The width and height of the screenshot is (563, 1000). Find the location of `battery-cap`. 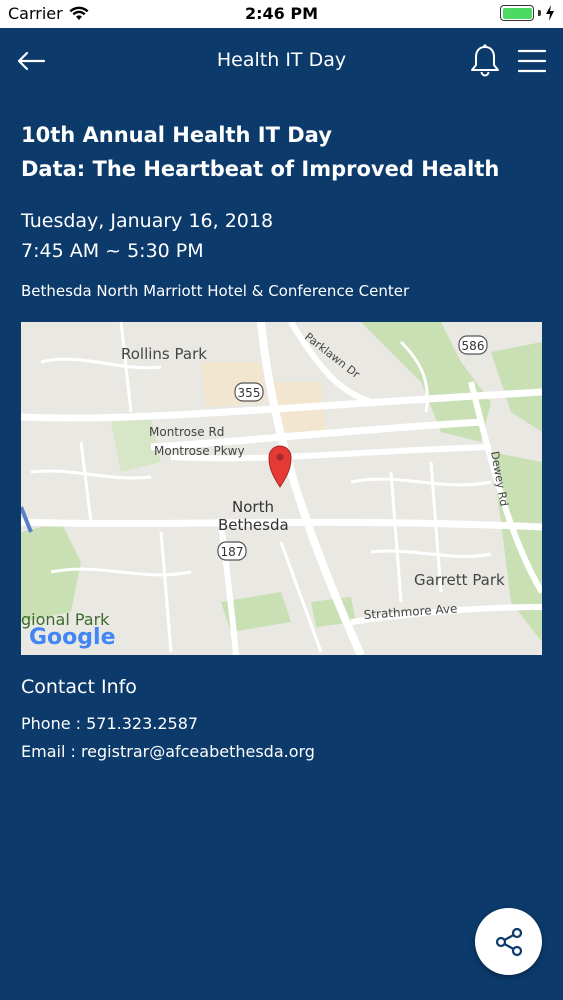

battery-cap is located at coordinates (539, 13).